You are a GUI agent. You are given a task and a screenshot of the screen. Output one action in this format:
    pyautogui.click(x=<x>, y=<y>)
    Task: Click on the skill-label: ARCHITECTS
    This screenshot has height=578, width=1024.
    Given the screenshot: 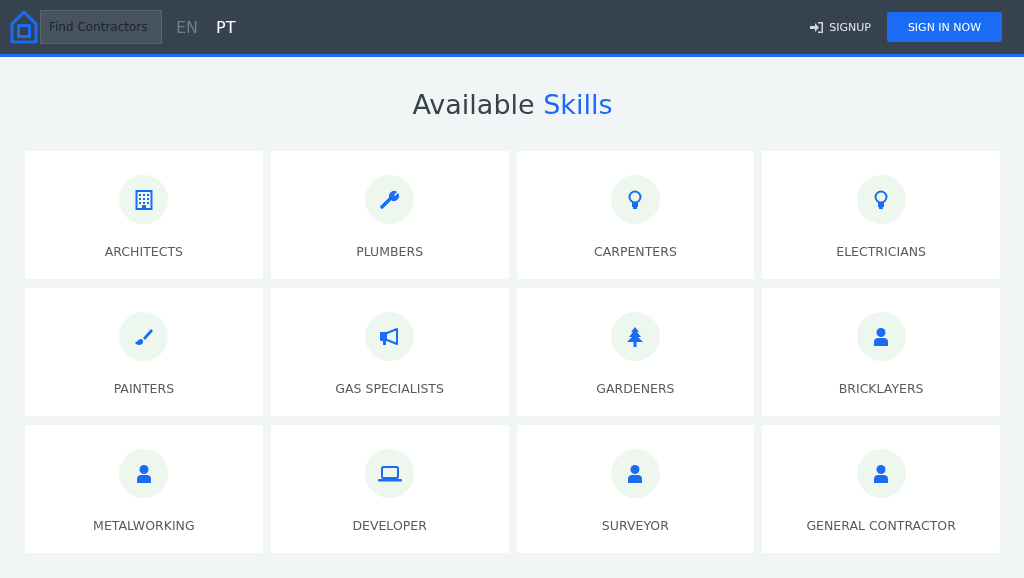 What is the action you would take?
    pyautogui.click(x=143, y=251)
    